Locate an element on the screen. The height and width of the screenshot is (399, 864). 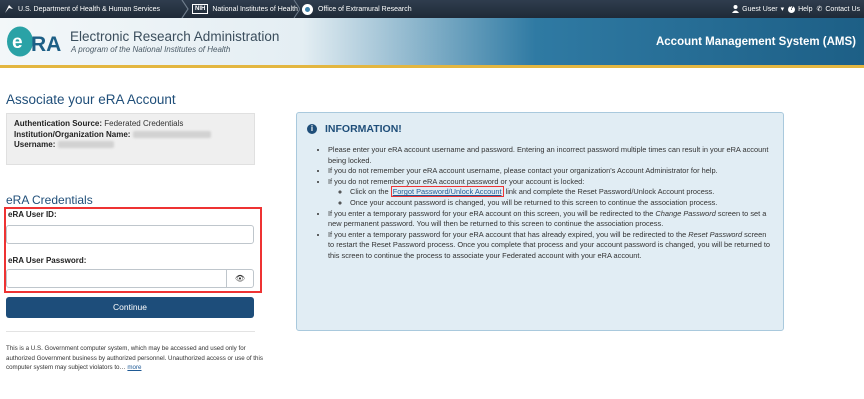
nih-label: National Institutes of Health is located at coordinates (255, 9).